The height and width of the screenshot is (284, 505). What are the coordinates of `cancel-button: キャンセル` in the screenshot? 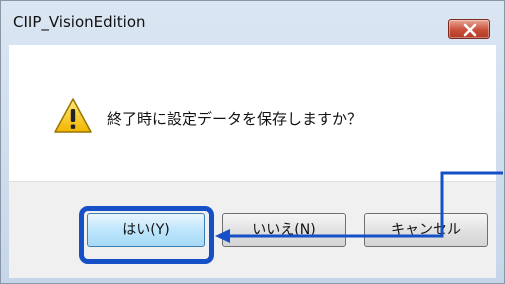 It's located at (426, 230).